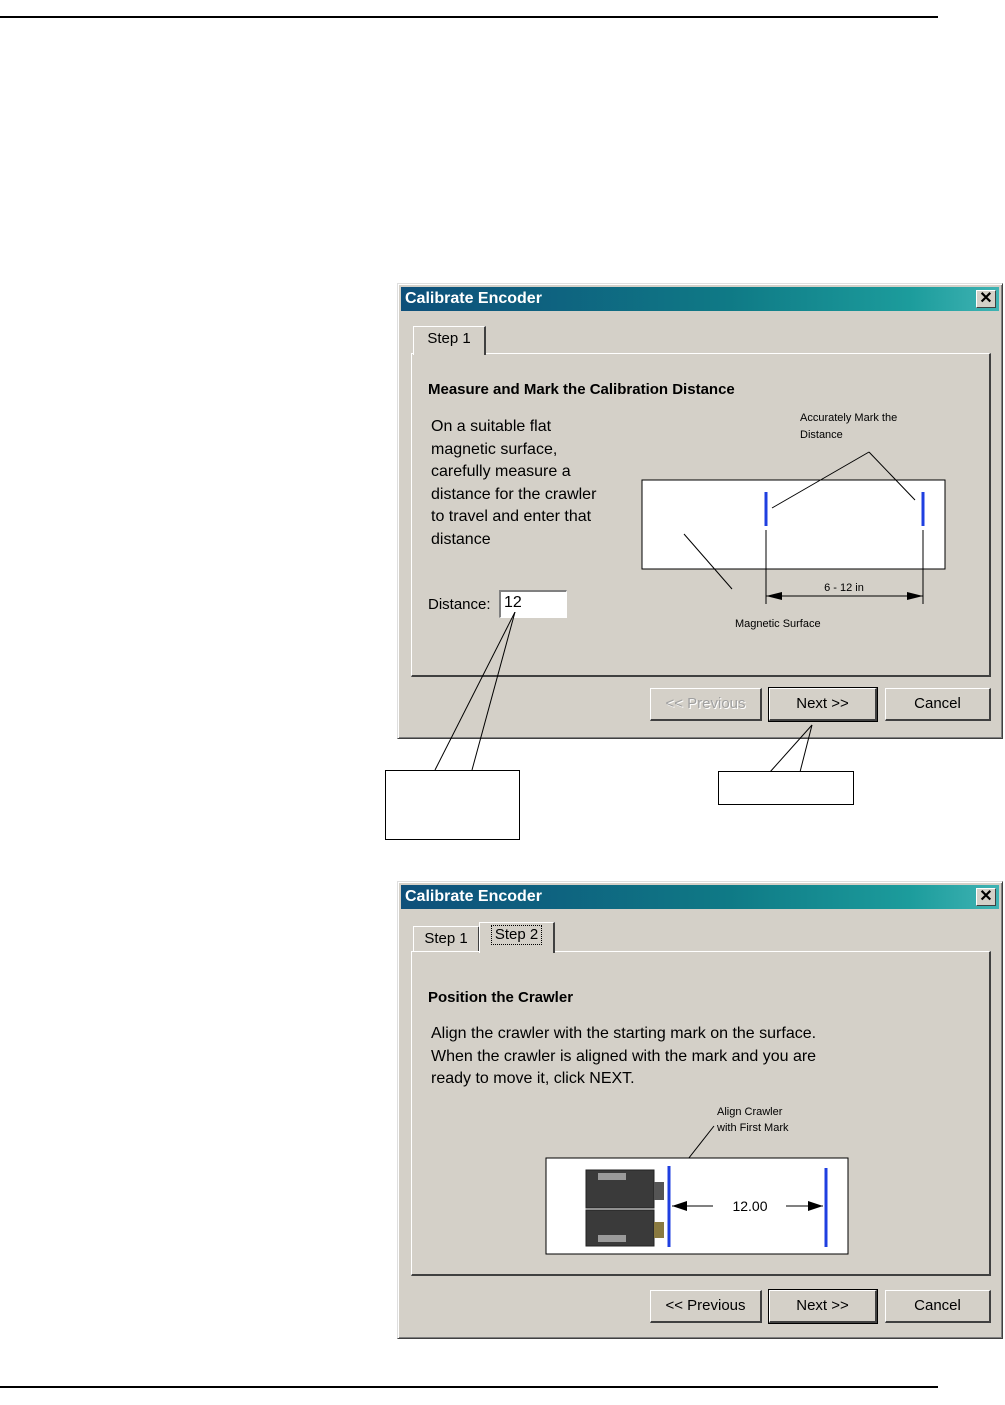  I want to click on magnetic-surface-rect, so click(793, 524).